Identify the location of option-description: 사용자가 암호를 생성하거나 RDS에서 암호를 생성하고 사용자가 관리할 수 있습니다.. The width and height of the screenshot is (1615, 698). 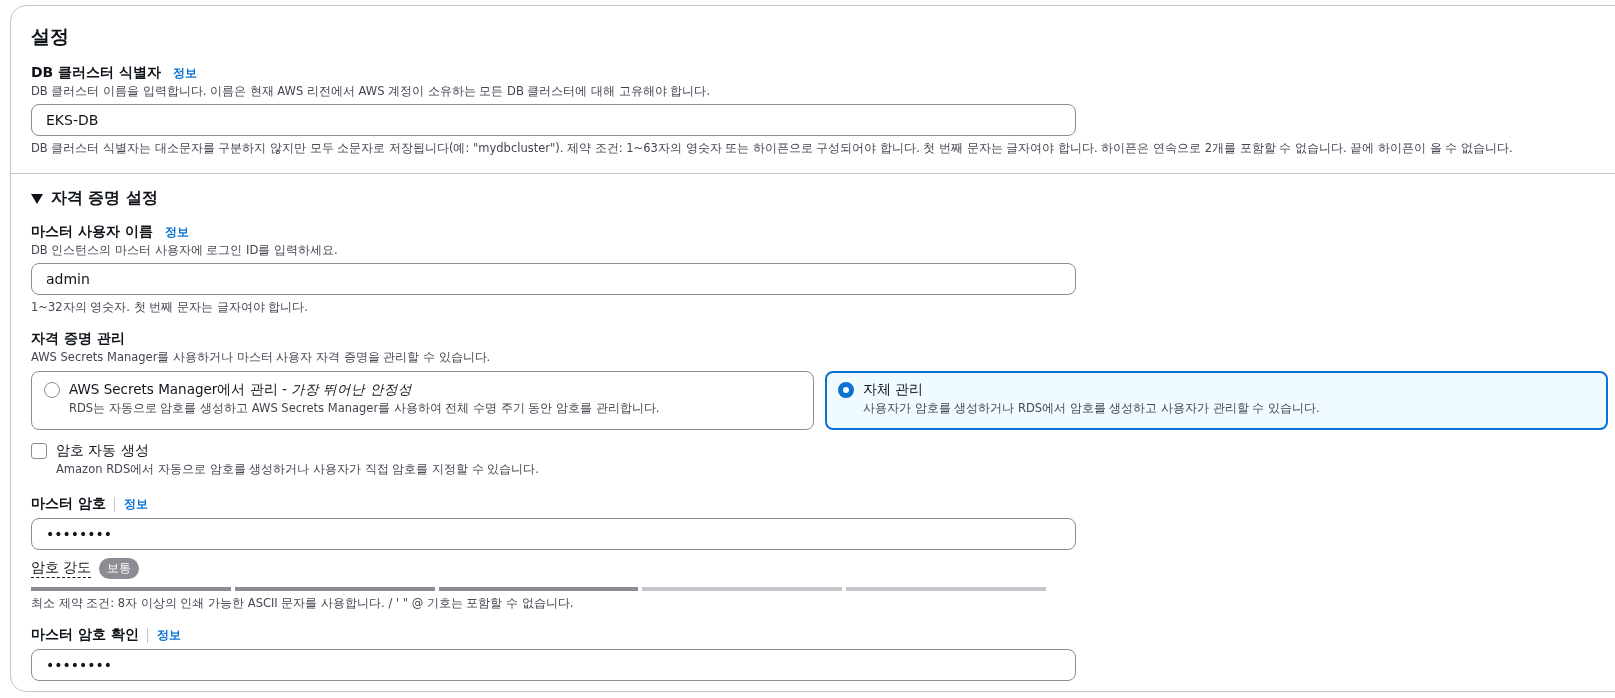
(1091, 408).